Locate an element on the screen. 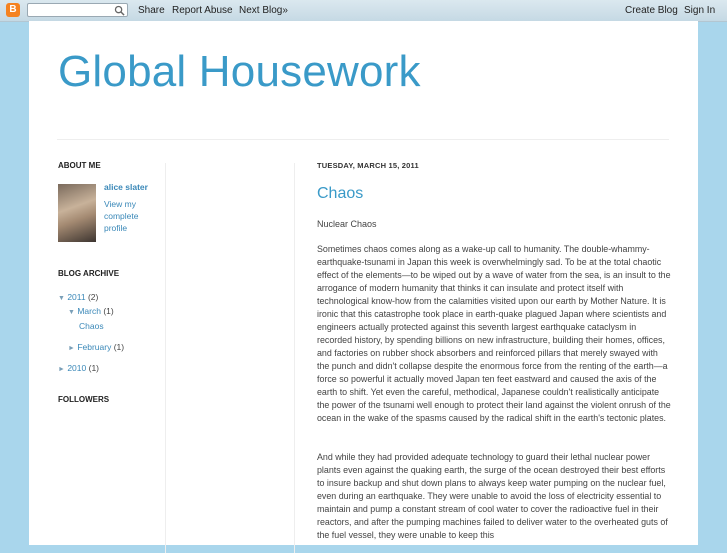  post-title: Chaos is located at coordinates (340, 194).